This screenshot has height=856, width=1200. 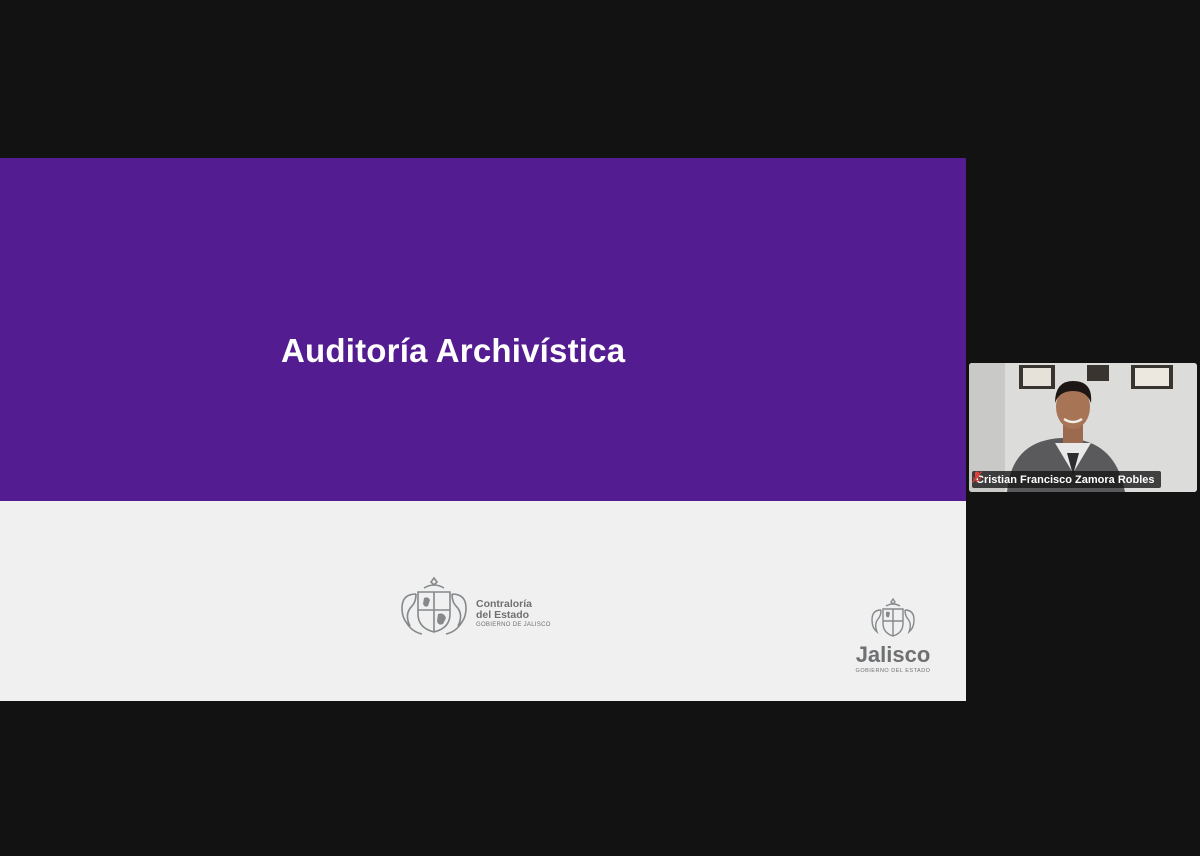 What do you see at coordinates (893, 639) in the screenshot?
I see `jalisco-logo: Jalisco GOBIERNO DEL ESTADO` at bounding box center [893, 639].